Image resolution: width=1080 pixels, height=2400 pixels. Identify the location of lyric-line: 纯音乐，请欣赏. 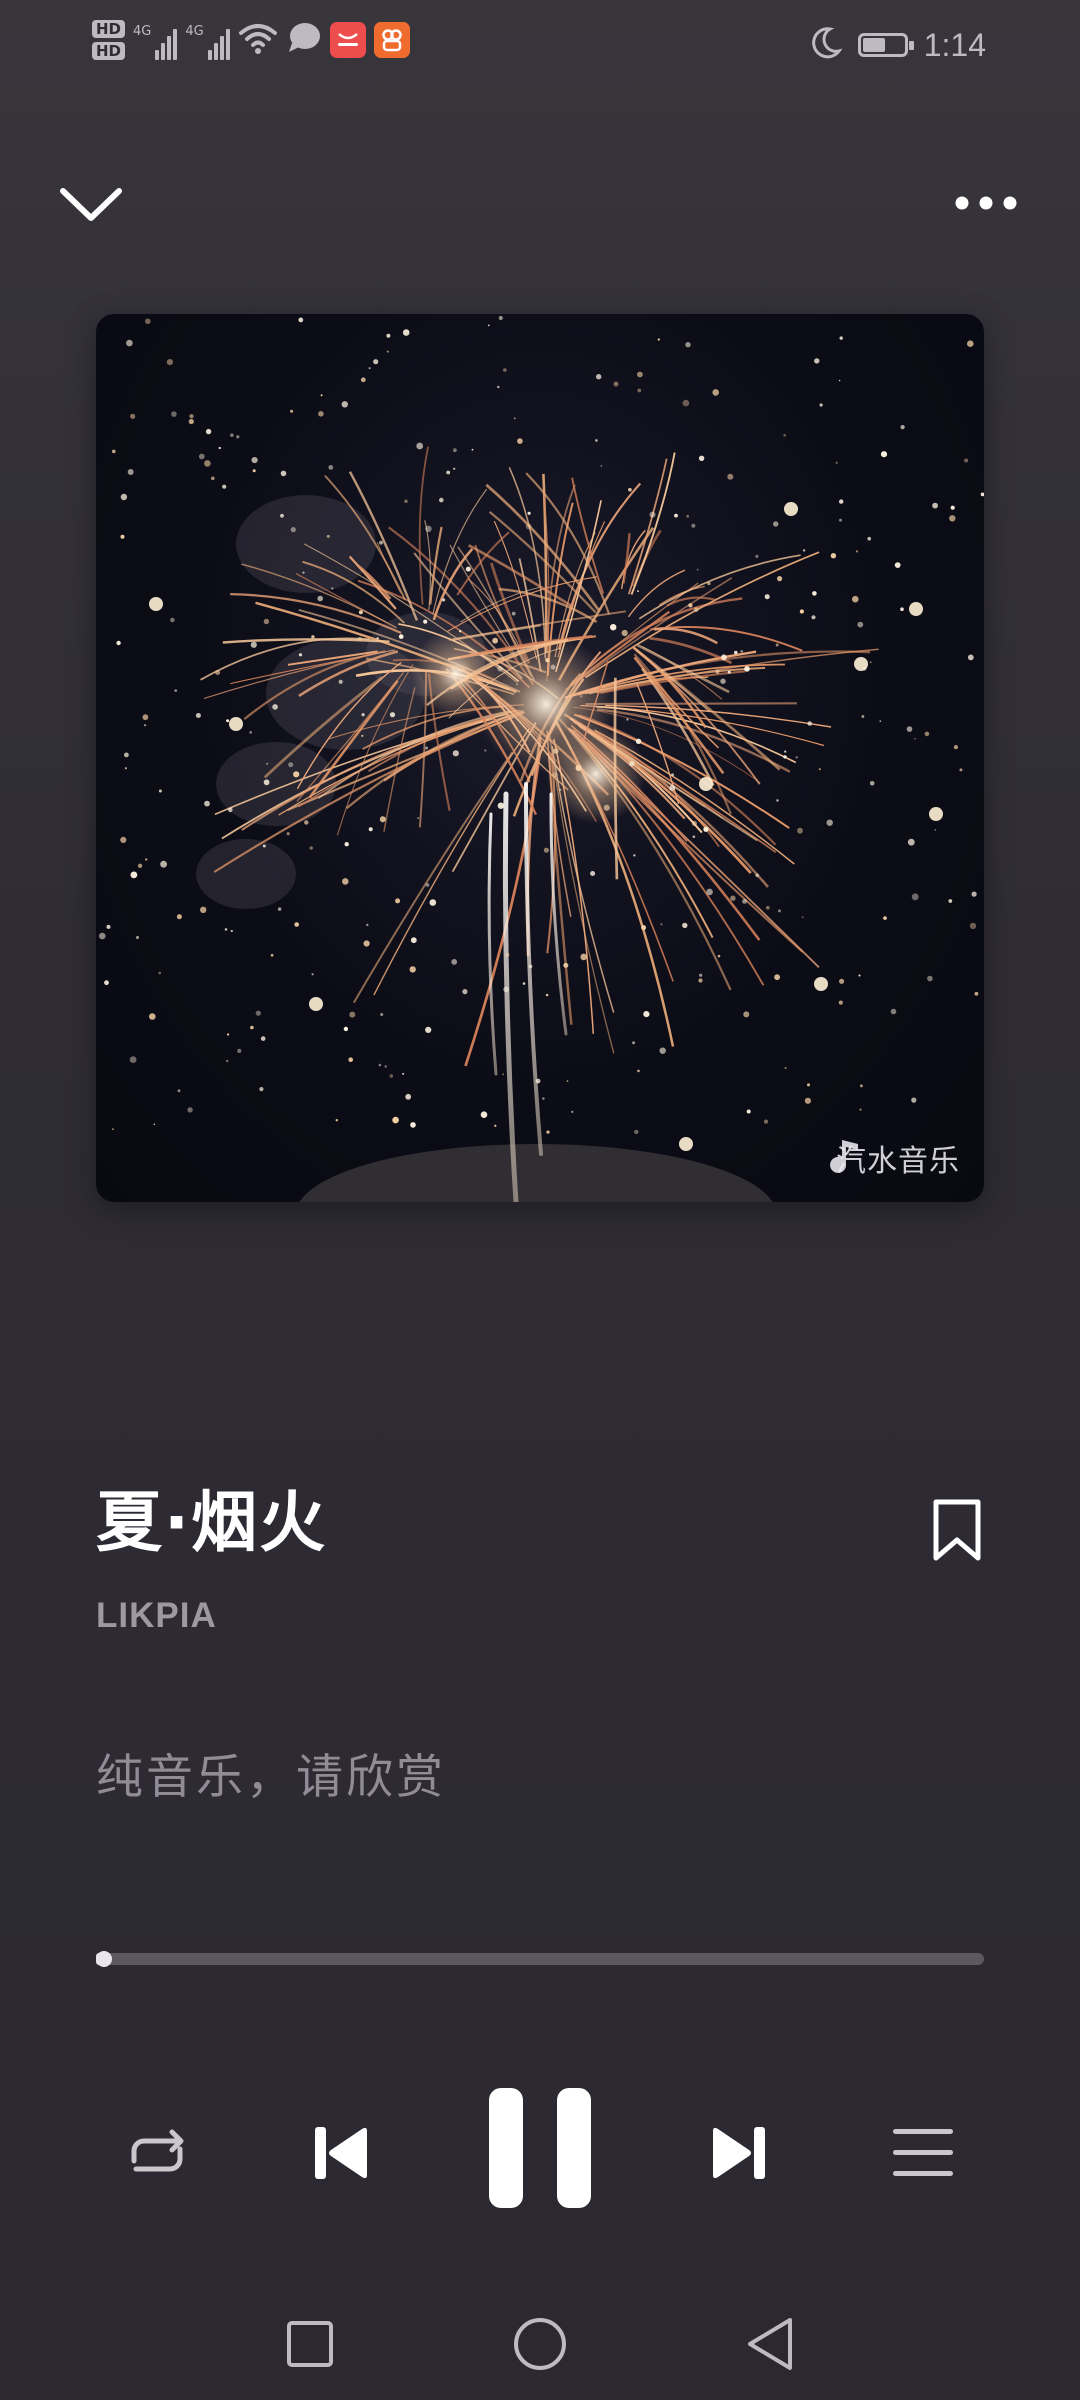
(271, 1777).